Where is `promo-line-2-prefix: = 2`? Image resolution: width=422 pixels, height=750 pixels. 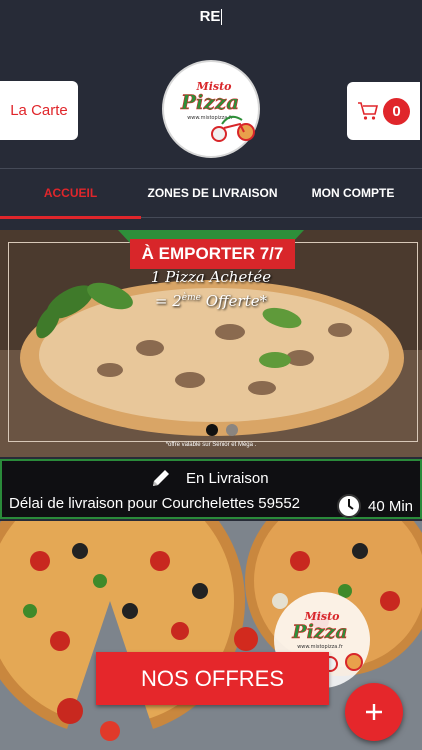 promo-line-2-prefix: = 2 is located at coordinates (168, 301).